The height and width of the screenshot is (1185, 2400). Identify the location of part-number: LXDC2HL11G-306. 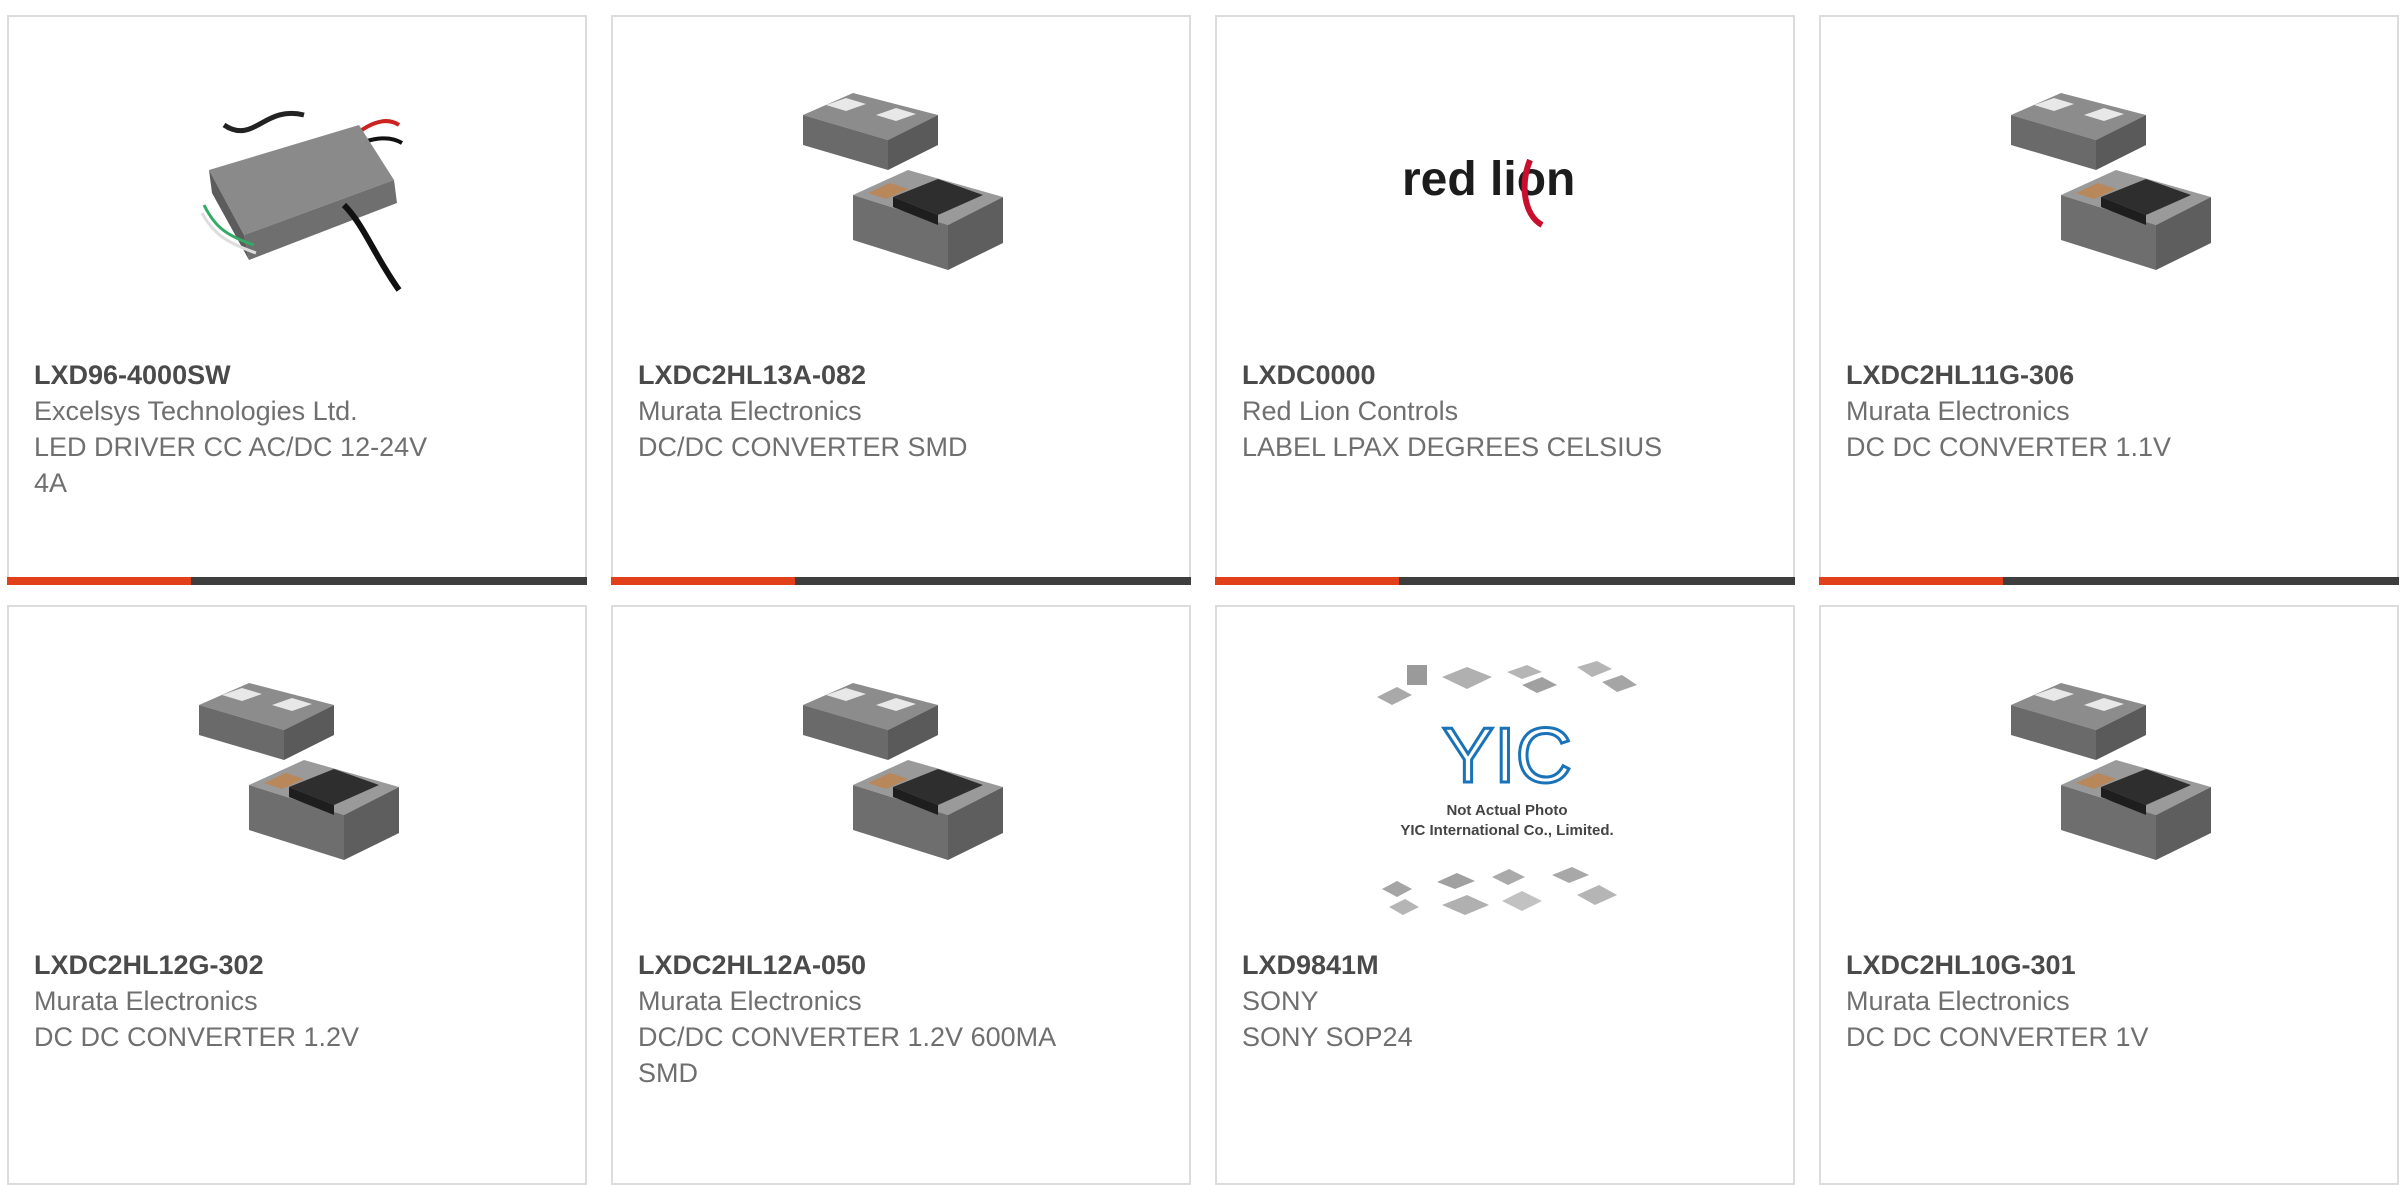
(2111, 375).